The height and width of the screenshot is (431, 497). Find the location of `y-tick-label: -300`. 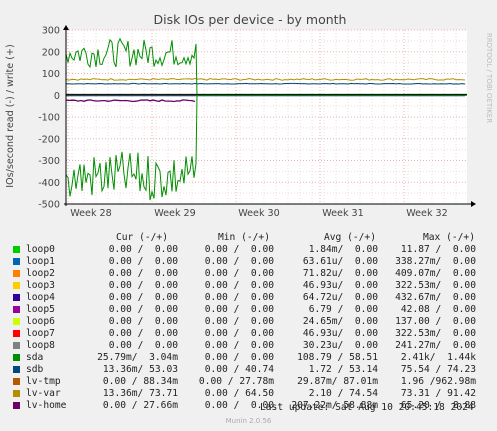

y-tick-label: -300 is located at coordinates (49, 161).